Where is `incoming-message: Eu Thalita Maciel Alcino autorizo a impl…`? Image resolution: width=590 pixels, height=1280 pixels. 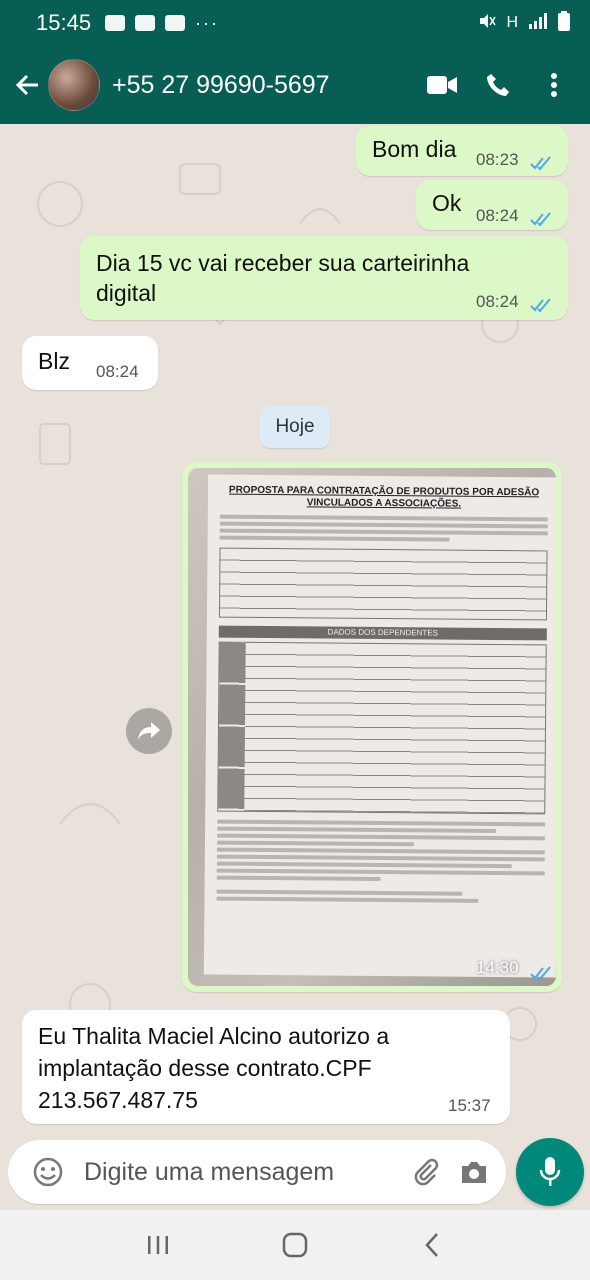
incoming-message: Eu Thalita Maciel Alcino autorizo a impl… is located at coordinates (266, 1067).